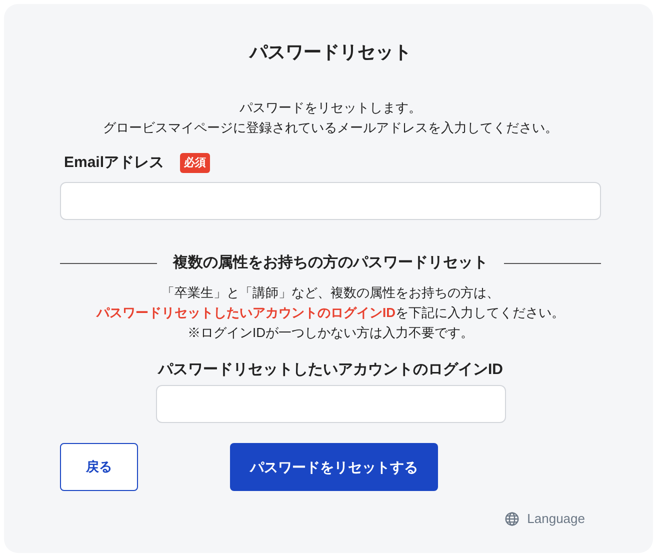 This screenshot has width=657, height=557. I want to click on required-badge: 必須, so click(195, 163).